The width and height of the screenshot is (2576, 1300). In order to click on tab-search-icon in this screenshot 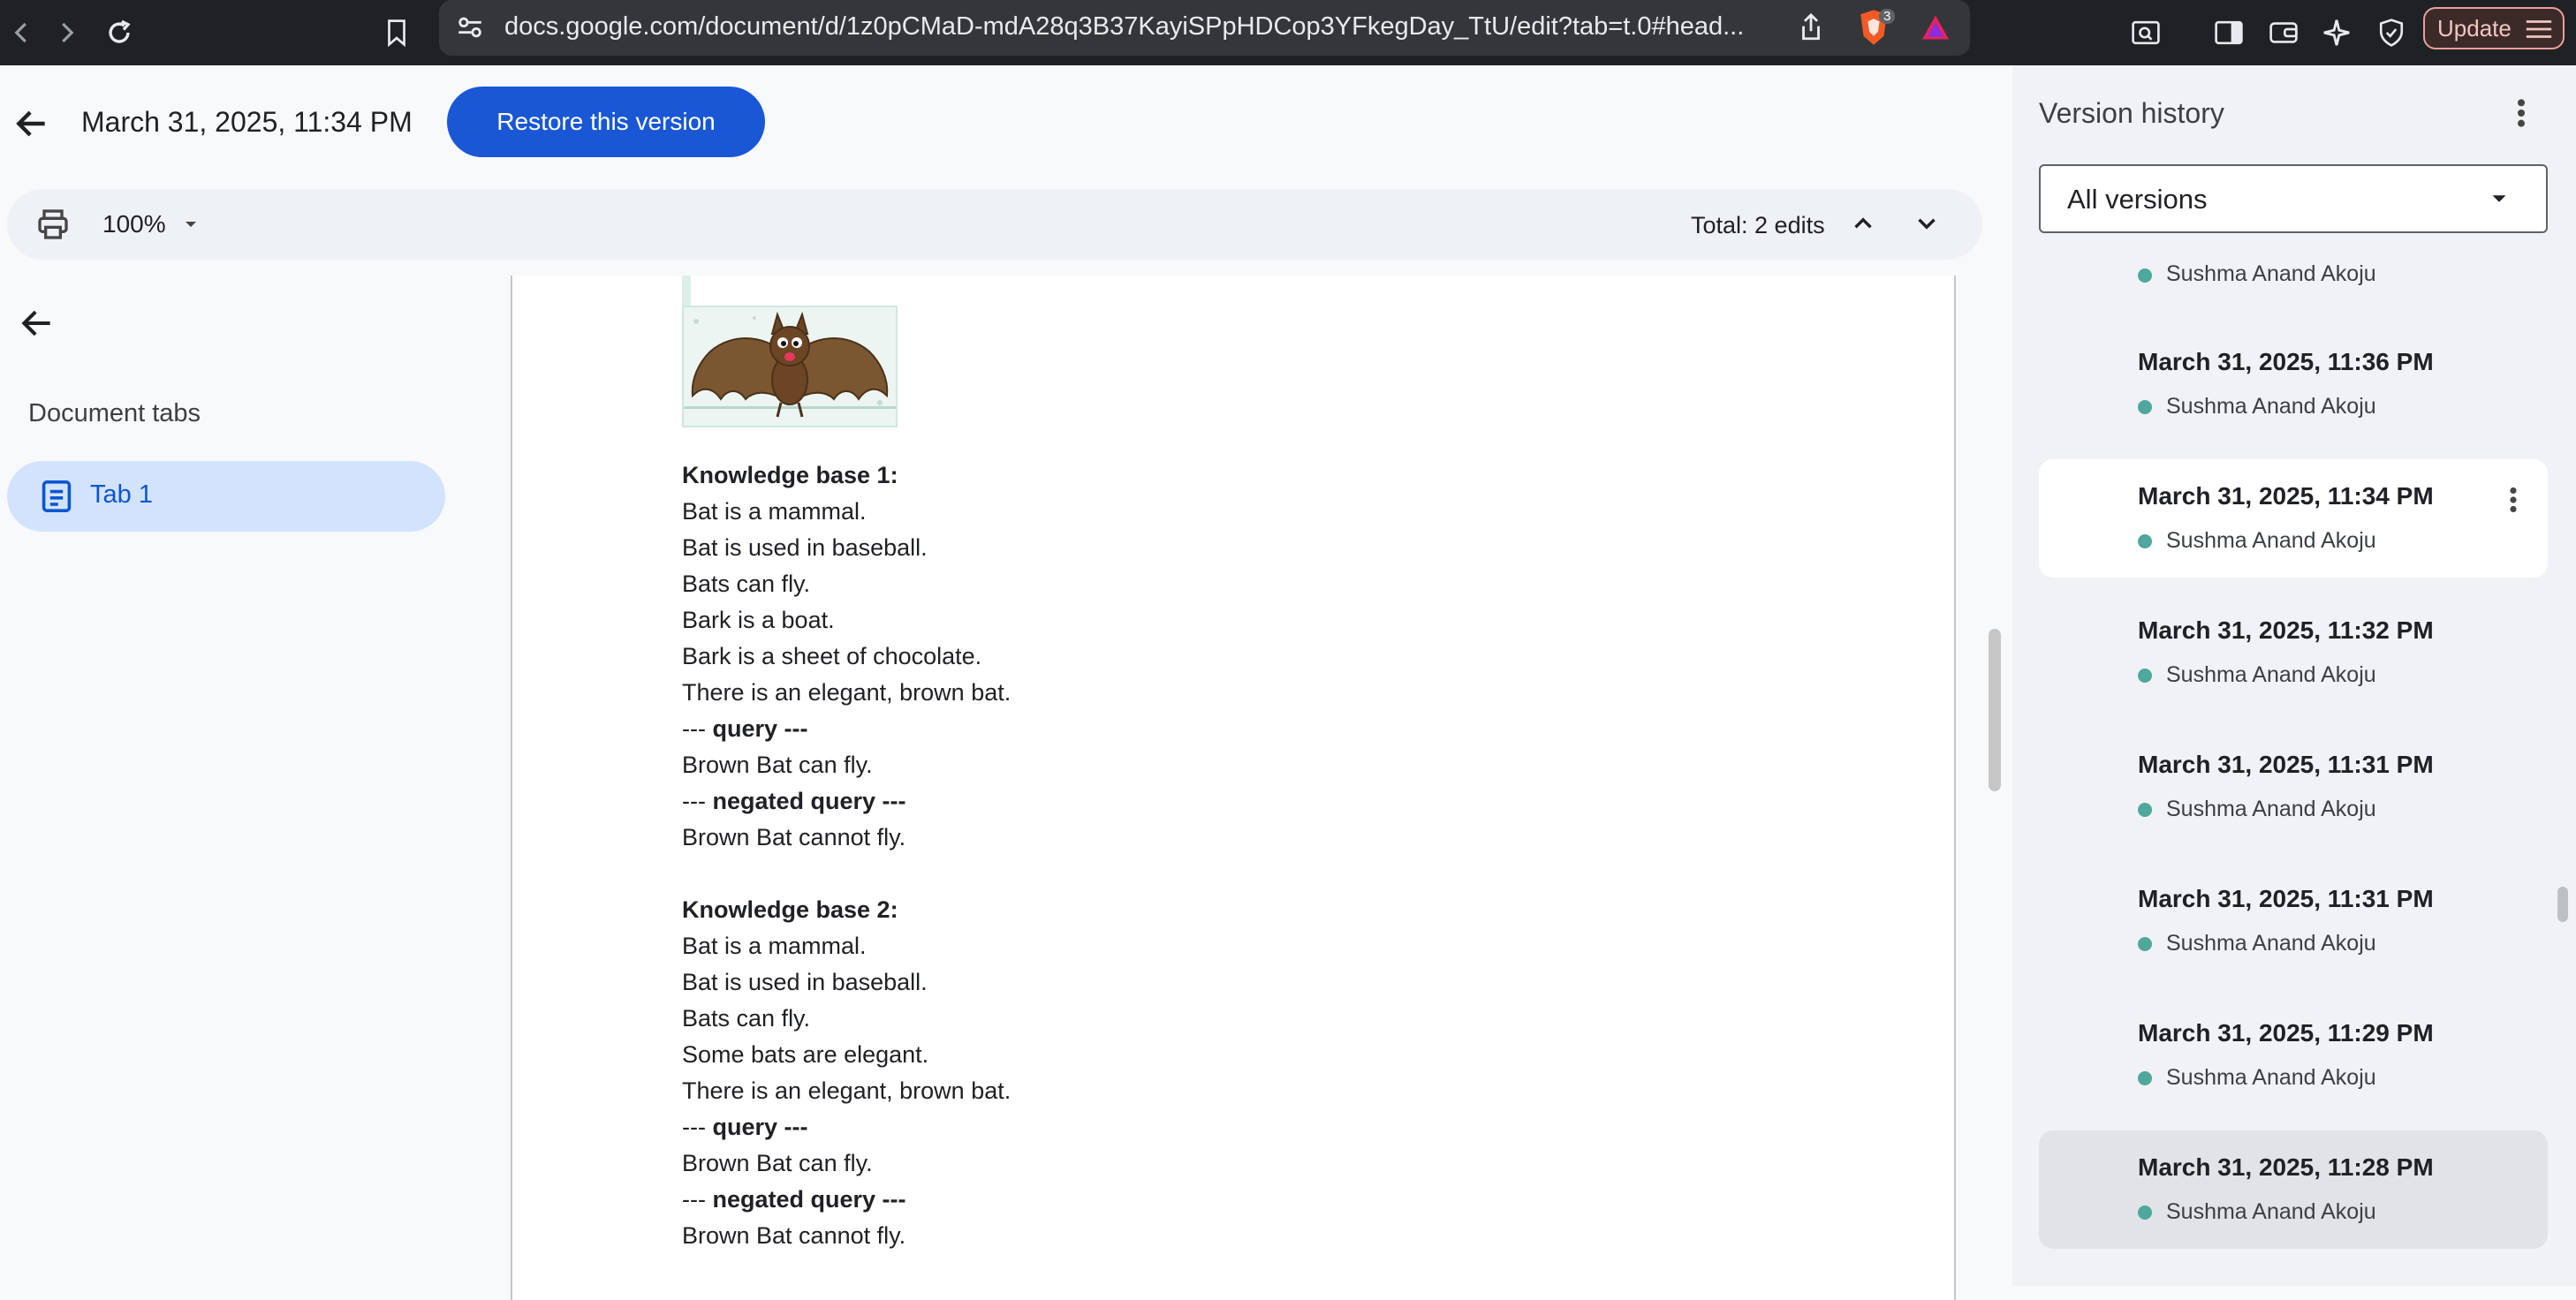, I will do `click(2146, 33)`.